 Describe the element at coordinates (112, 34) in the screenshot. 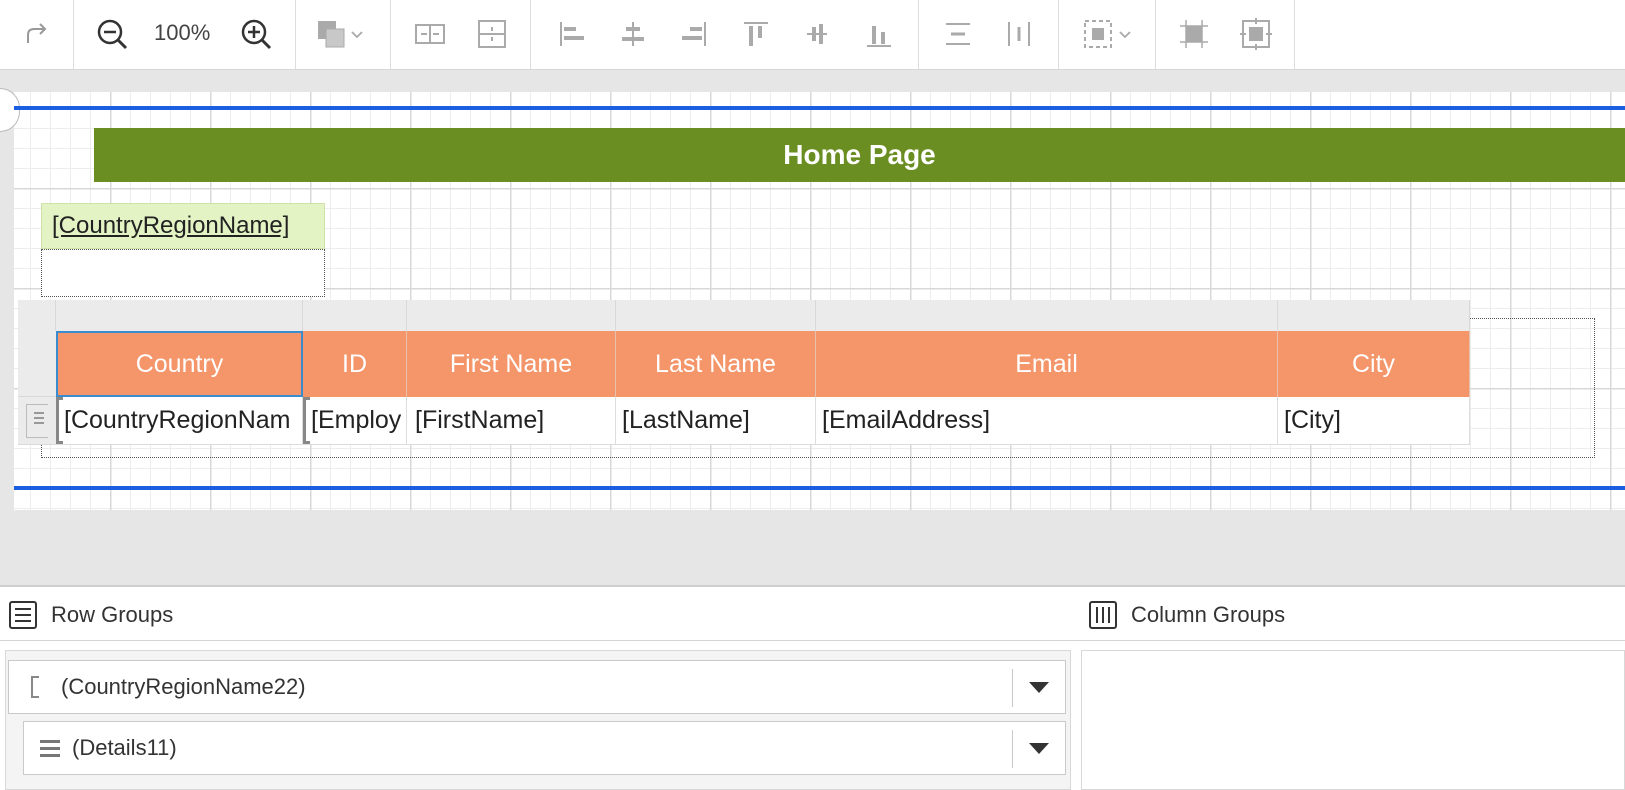

I see `zoom-out-icon` at that location.